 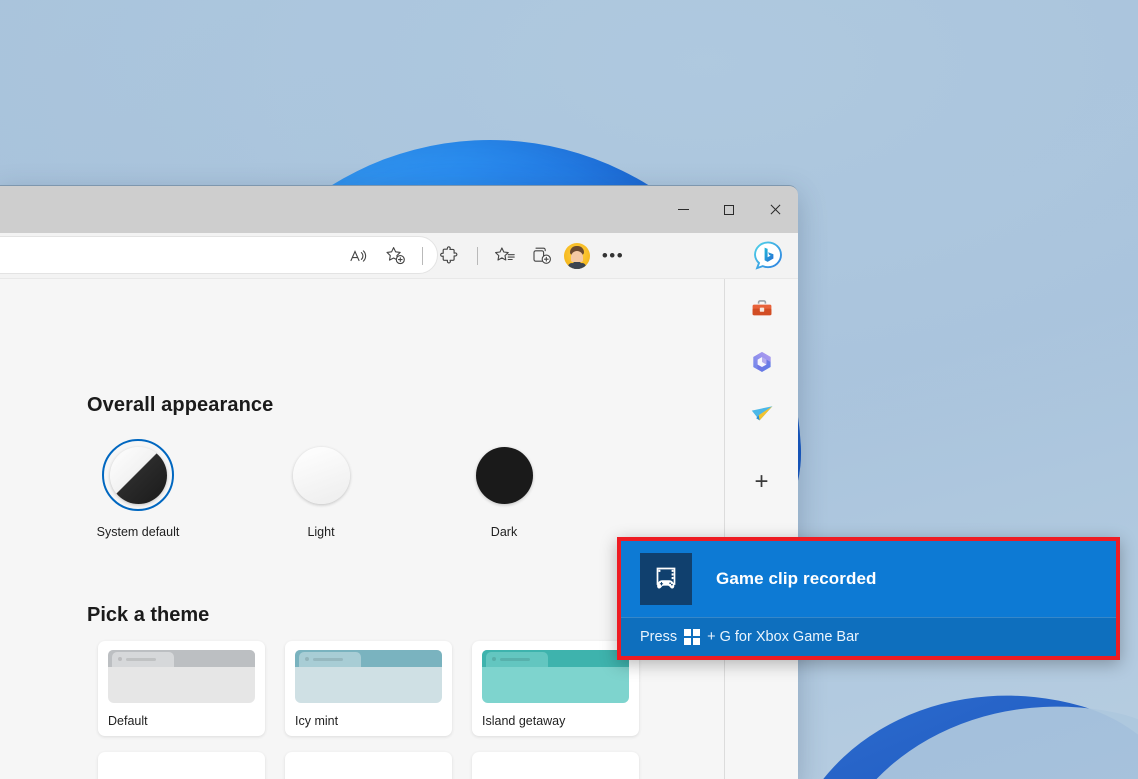 I want to click on plus-icon: +, so click(x=761, y=481).